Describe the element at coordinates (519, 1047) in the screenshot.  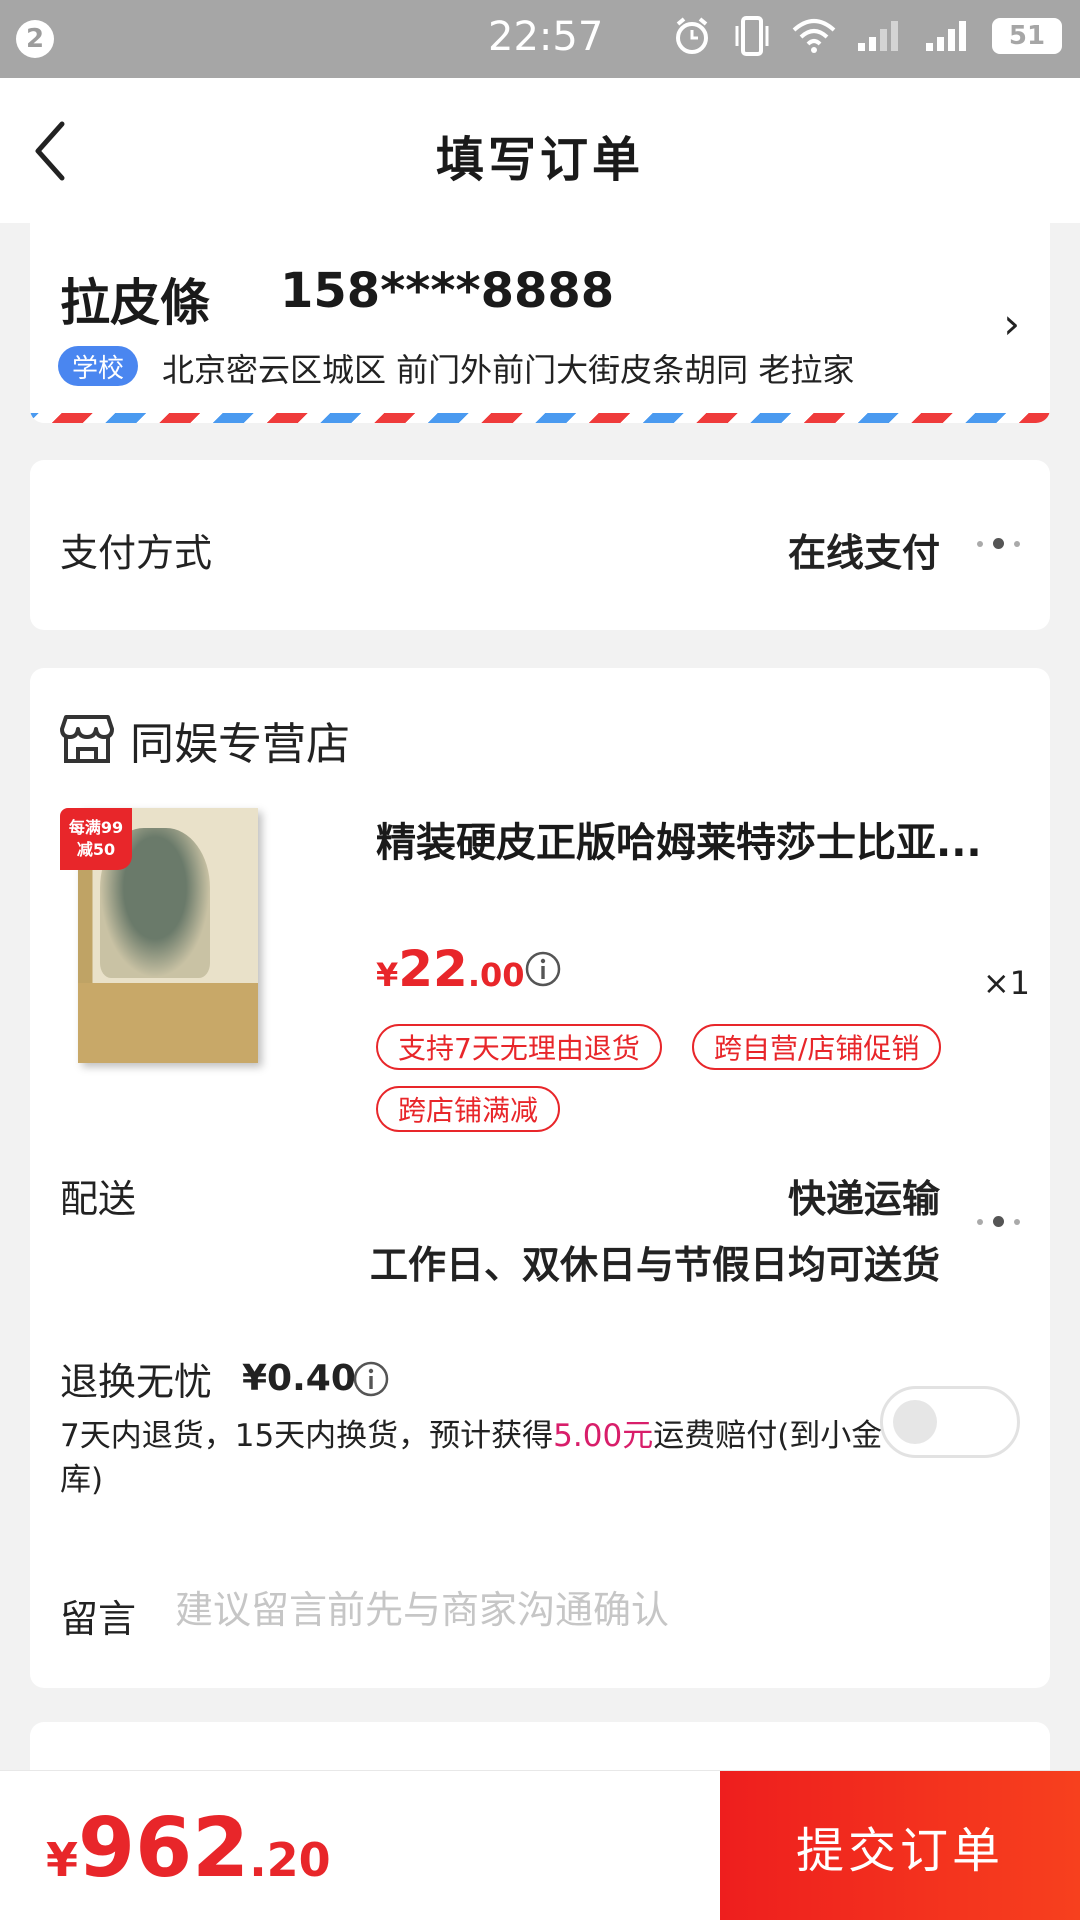
I see `service-tag: 支持7天无理由退货` at that location.